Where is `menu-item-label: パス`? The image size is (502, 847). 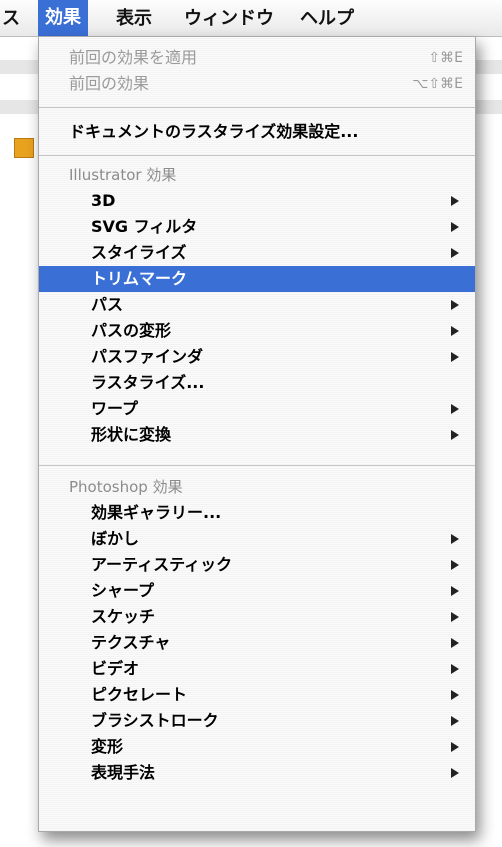 menu-item-label: パス is located at coordinates (107, 304).